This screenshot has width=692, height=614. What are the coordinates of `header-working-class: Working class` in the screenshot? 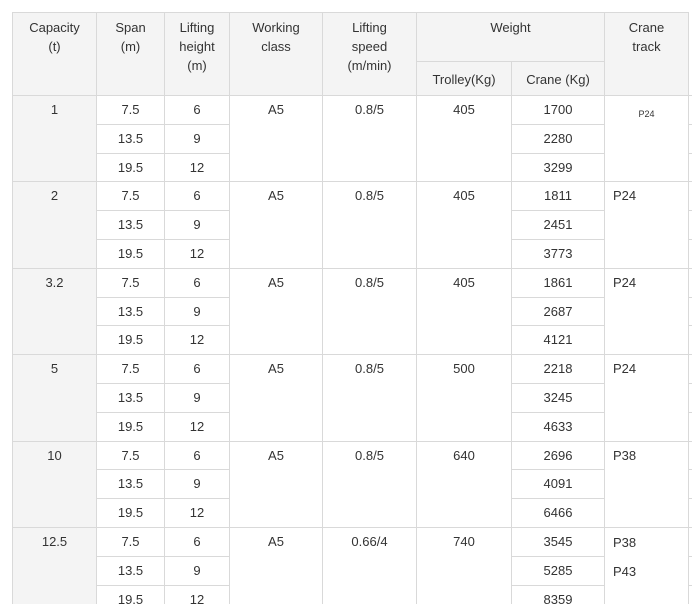 It's located at (276, 54).